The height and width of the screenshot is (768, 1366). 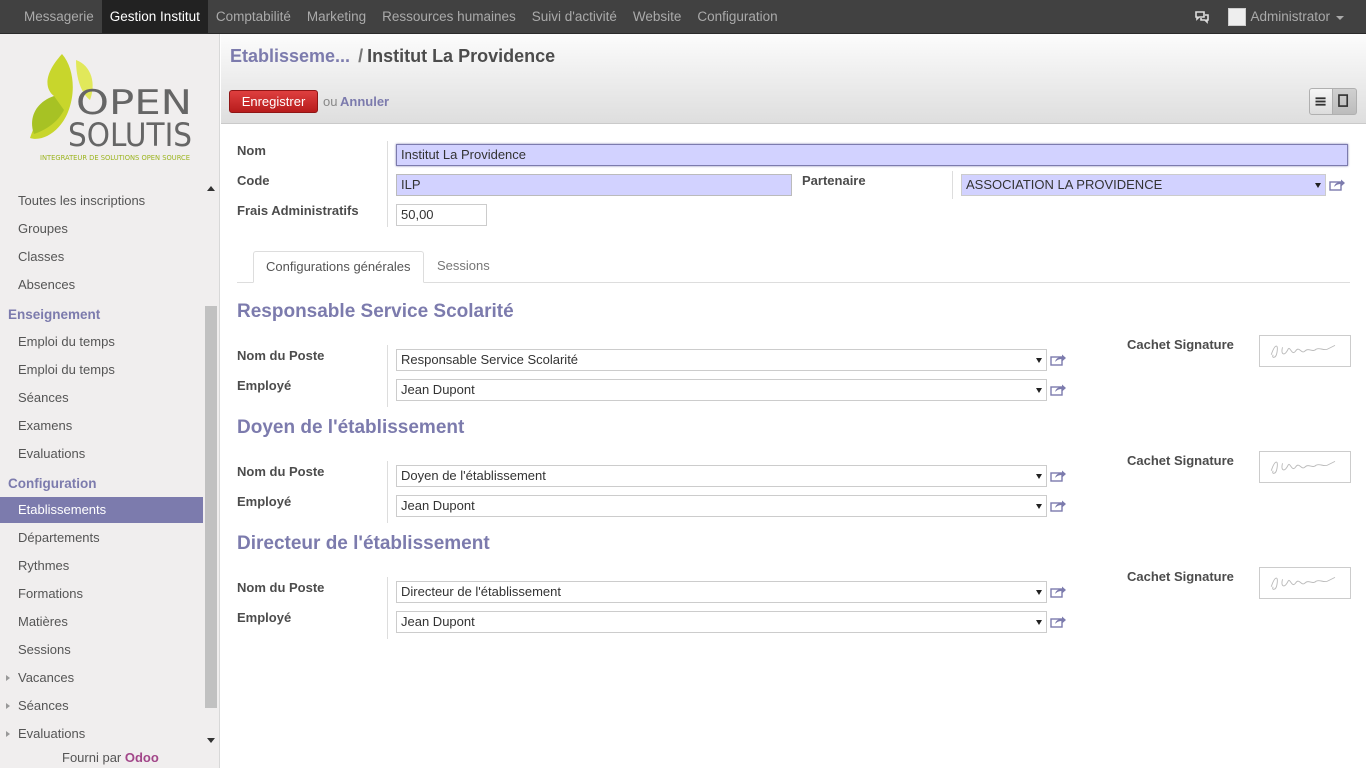 I want to click on code-field: ILP, so click(x=594, y=185).